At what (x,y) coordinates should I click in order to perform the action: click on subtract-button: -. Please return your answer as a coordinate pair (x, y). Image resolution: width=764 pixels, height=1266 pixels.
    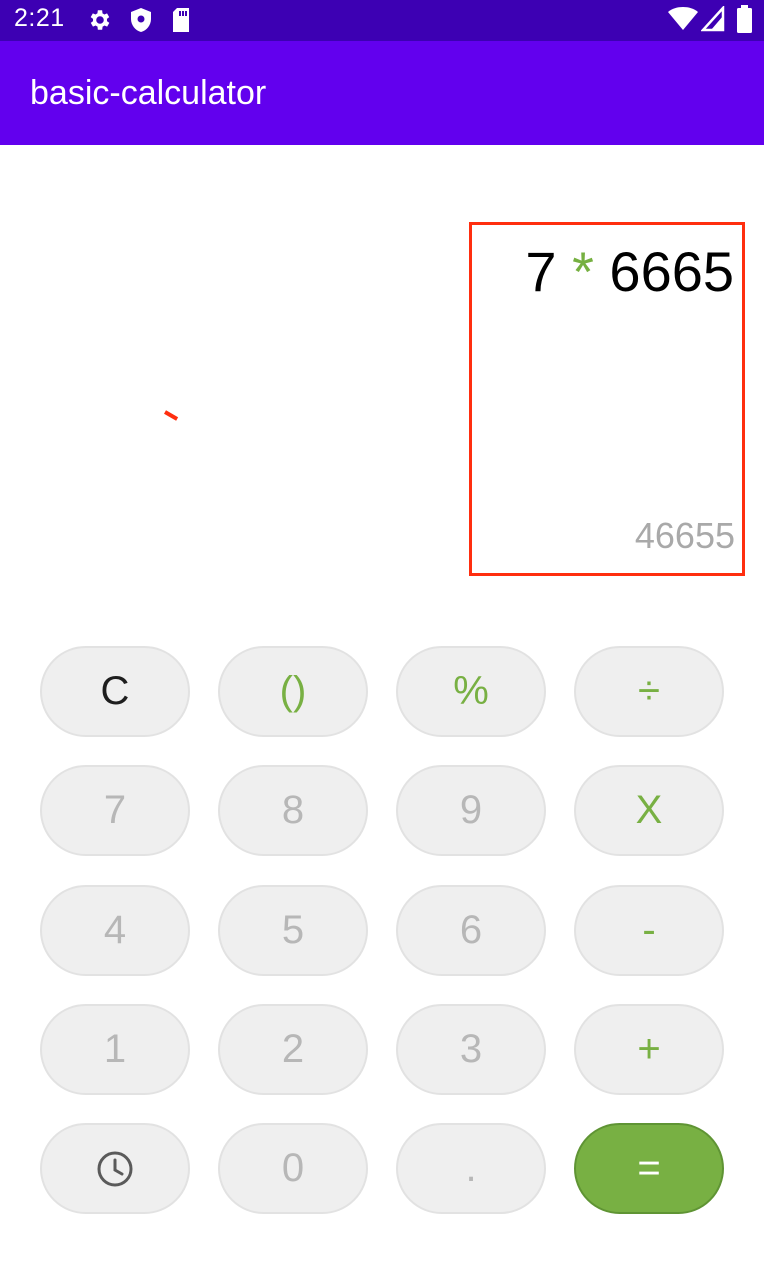
    Looking at the image, I should click on (649, 930).